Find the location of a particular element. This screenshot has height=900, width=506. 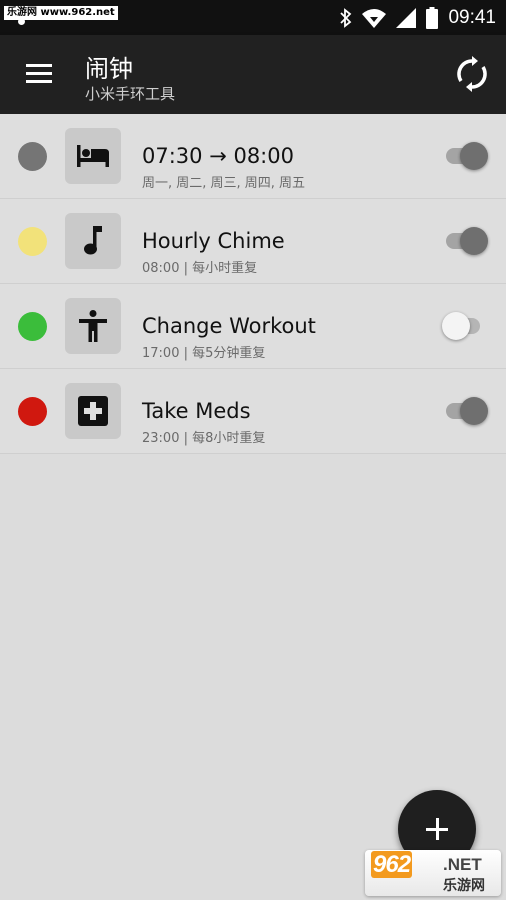

alarm-row: 07:30 → 08:00 周一, 周二, 周三, 周四, 周五 is located at coordinates (253, 156).